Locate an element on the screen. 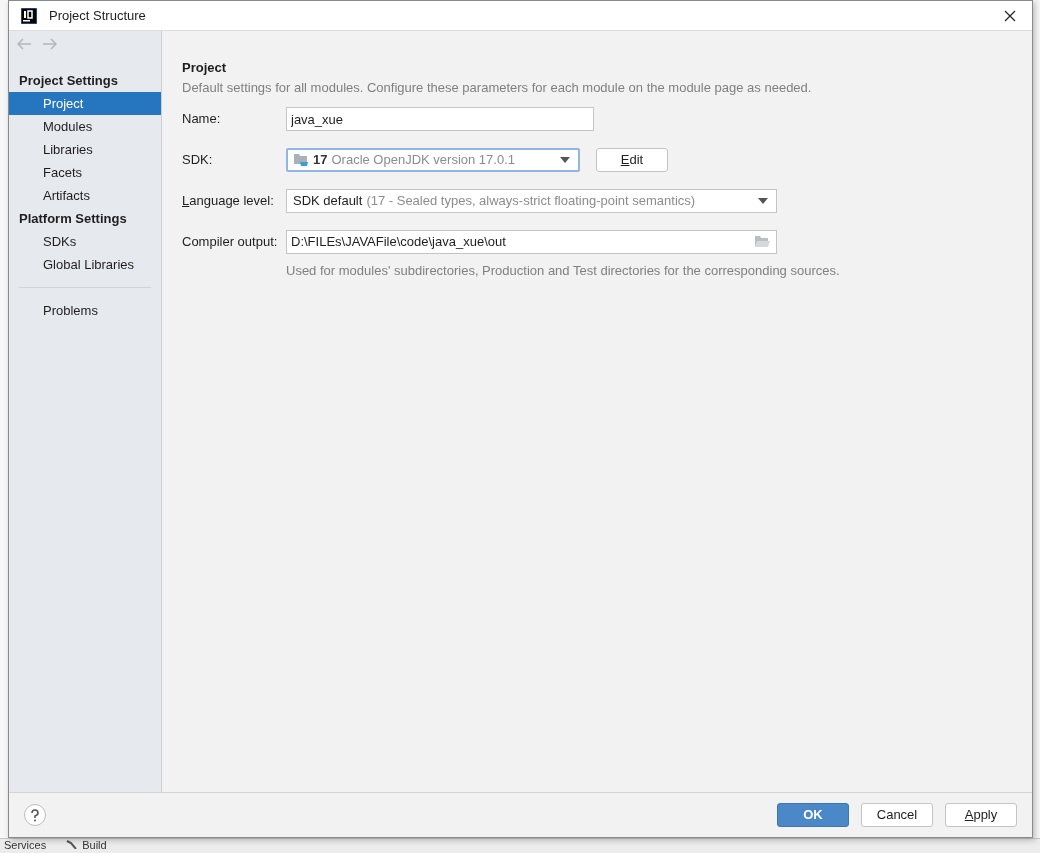 The image size is (1040, 853). sidebar-item: Global Libraries is located at coordinates (85, 264).